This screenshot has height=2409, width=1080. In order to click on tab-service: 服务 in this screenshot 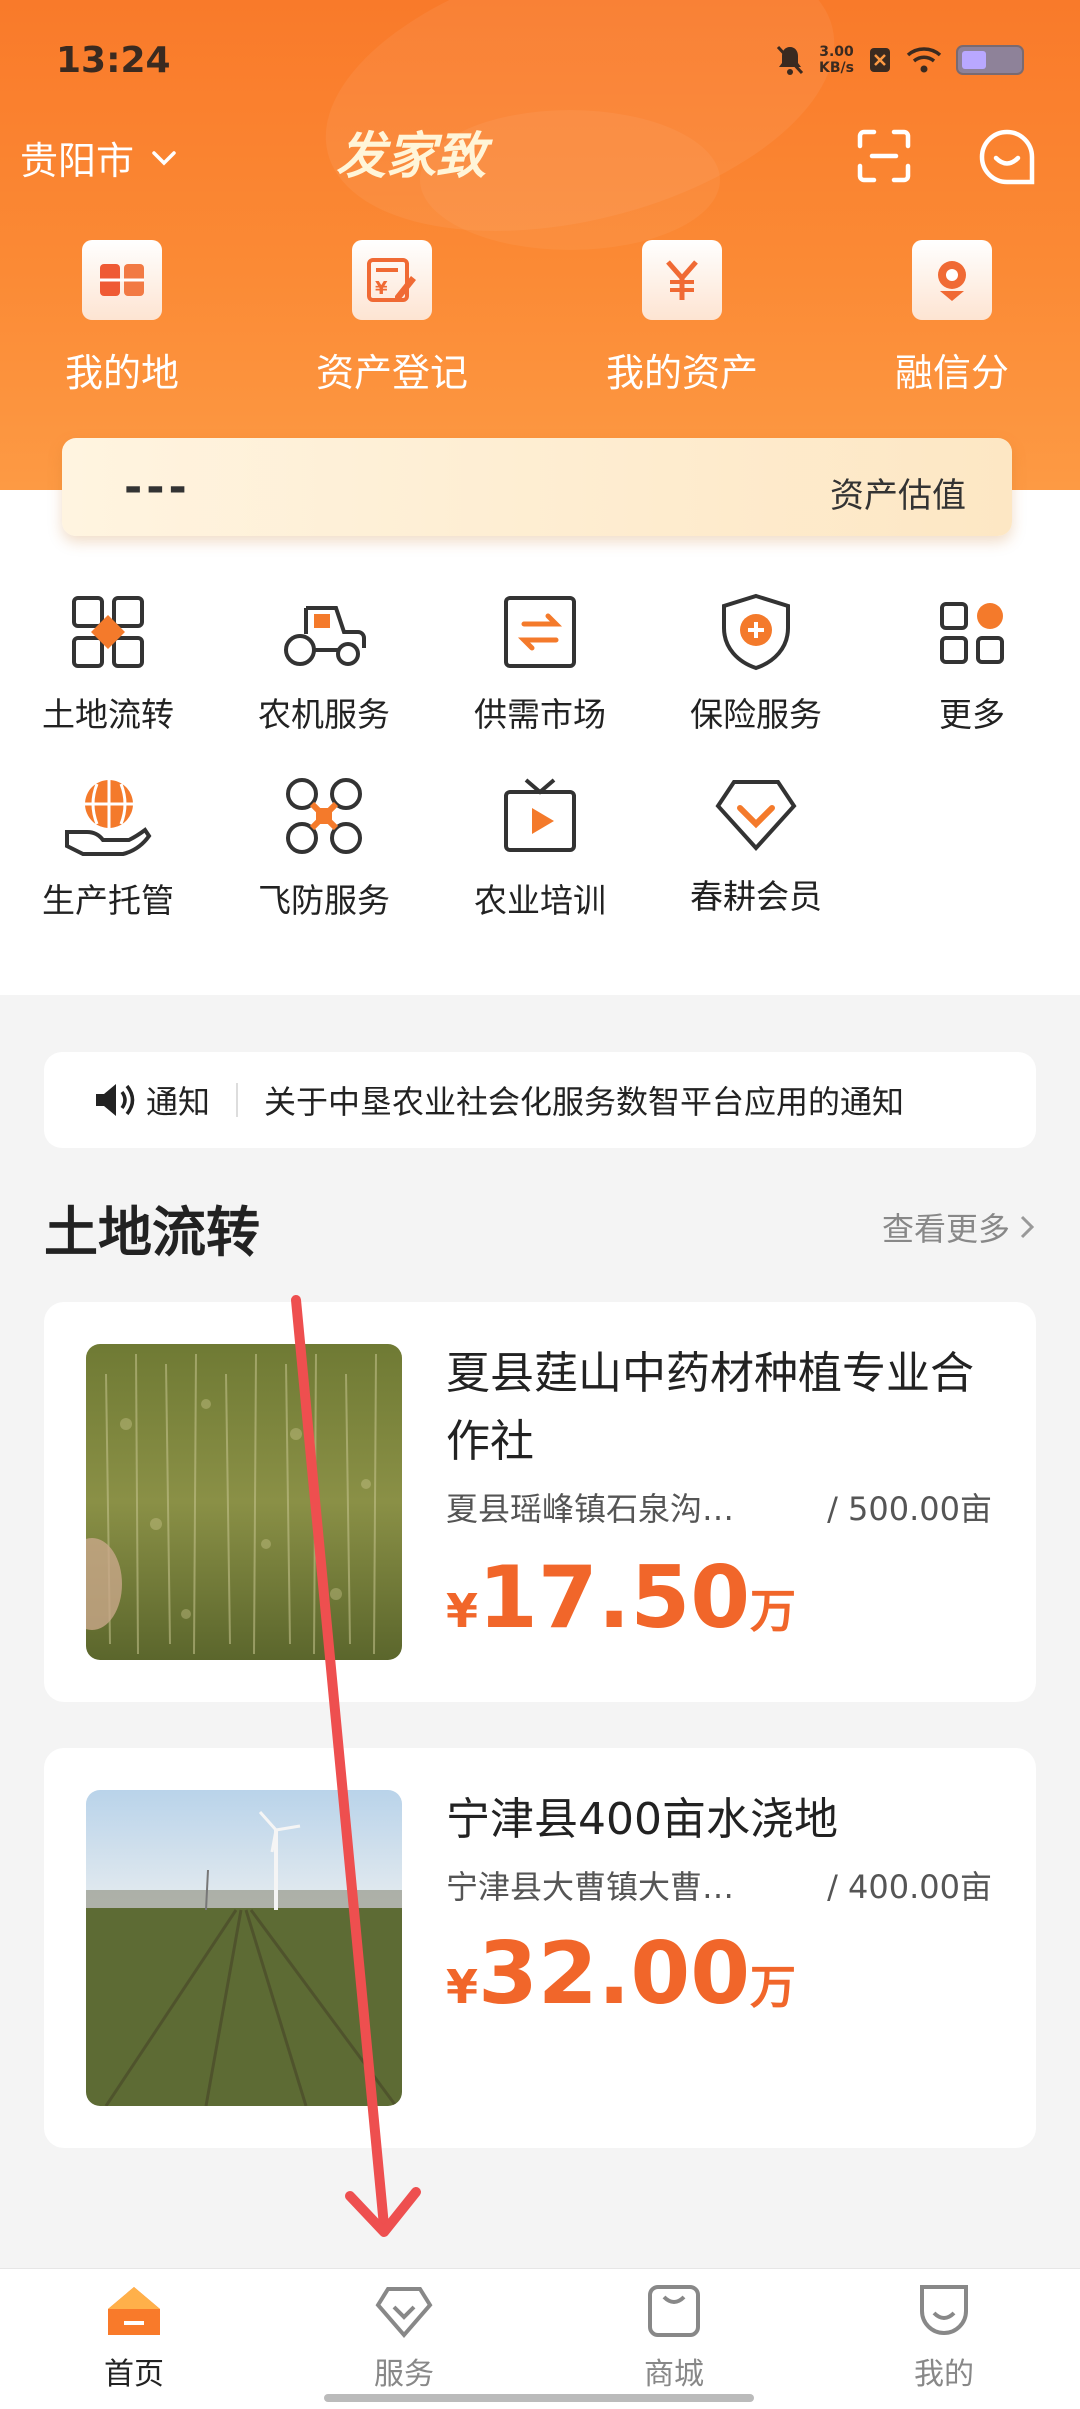, I will do `click(404, 2338)`.